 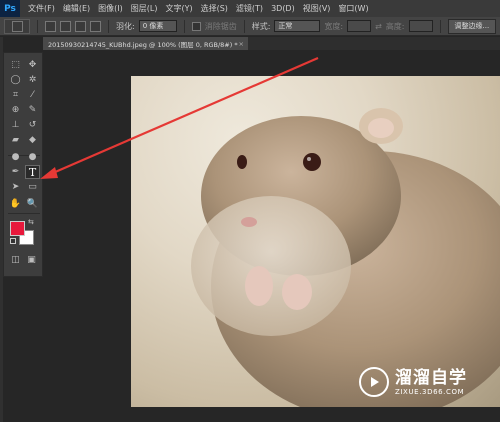 What do you see at coordinates (13, 241) in the screenshot?
I see `default-colors-icon` at bounding box center [13, 241].